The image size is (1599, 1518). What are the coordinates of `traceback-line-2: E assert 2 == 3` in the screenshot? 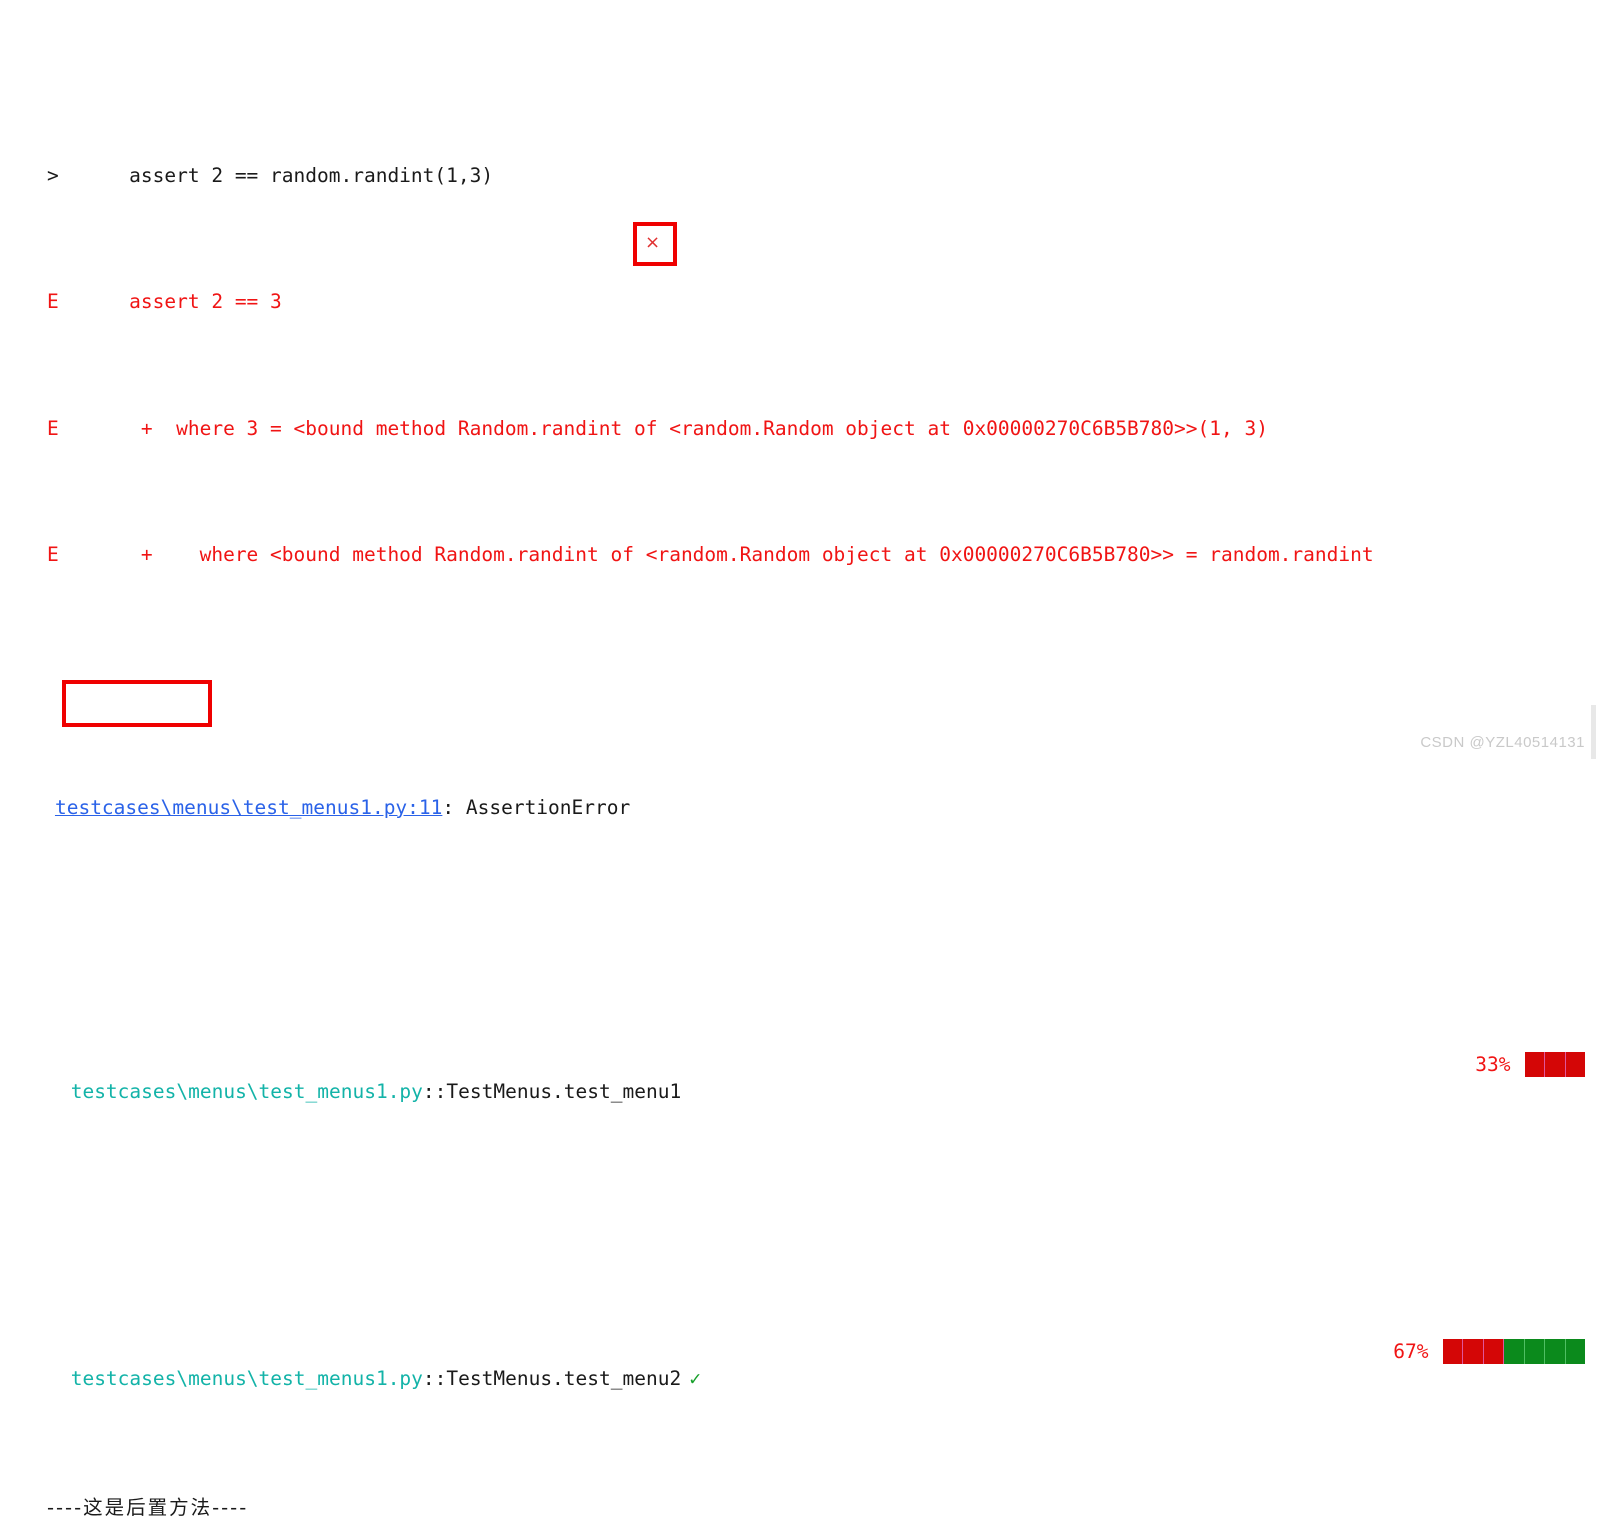 It's located at (799, 284).